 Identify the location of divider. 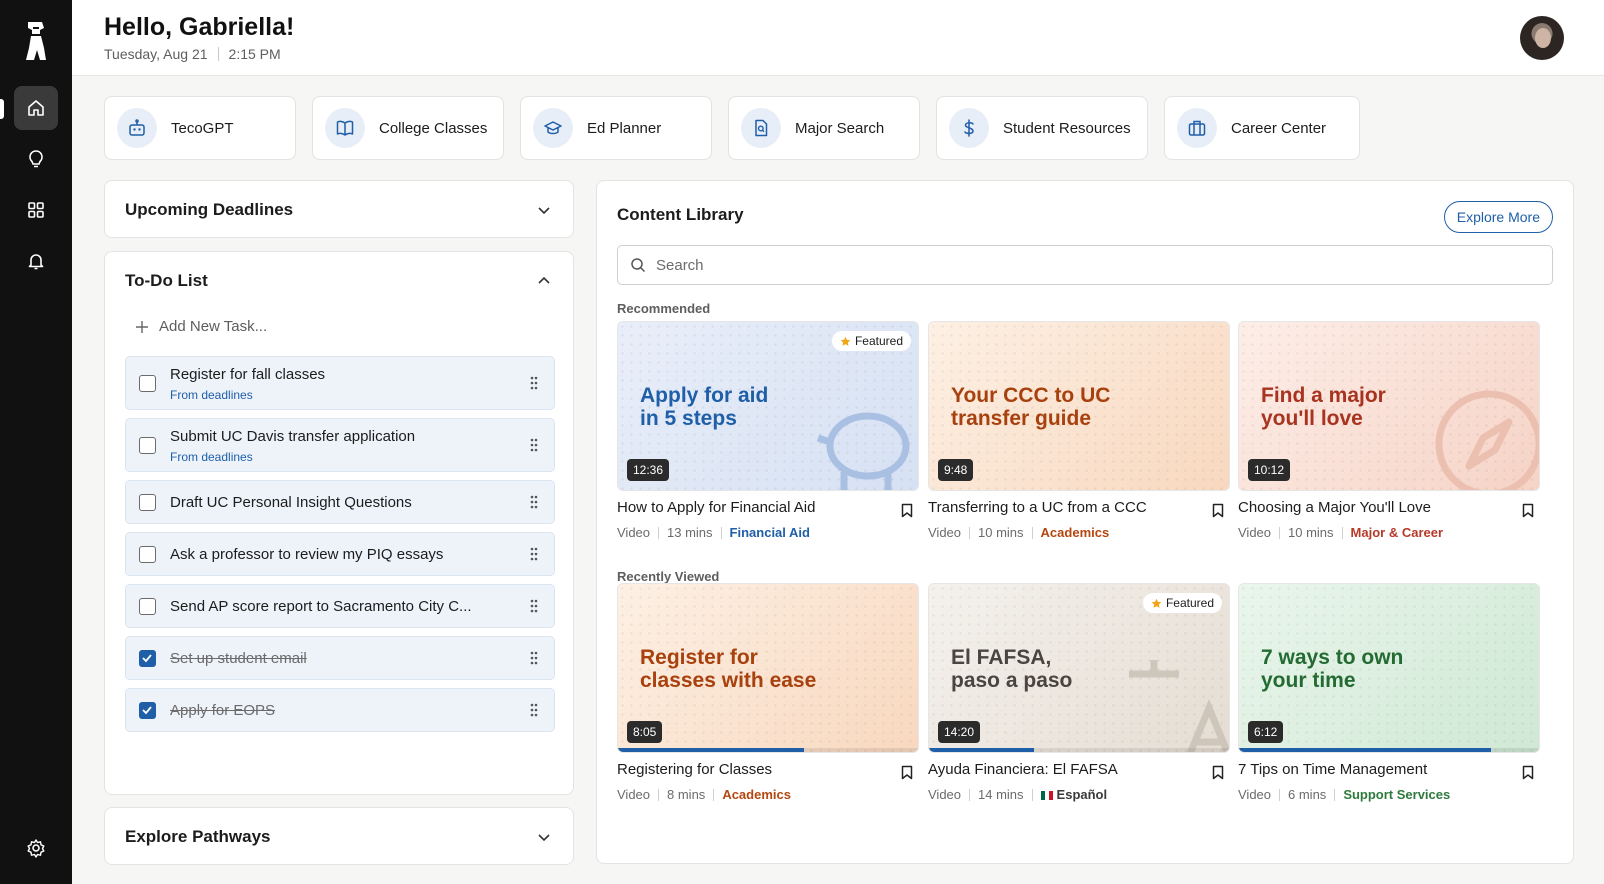
(218, 54).